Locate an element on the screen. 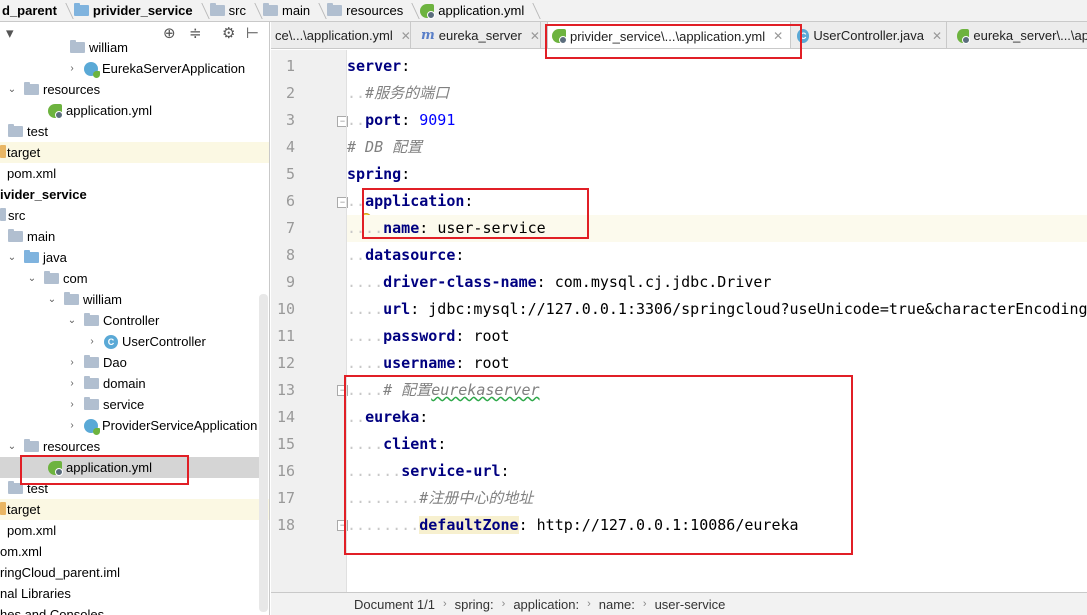 The width and height of the screenshot is (1087, 615). tree-item-scratches: hes and Consoles is located at coordinates (134, 609).